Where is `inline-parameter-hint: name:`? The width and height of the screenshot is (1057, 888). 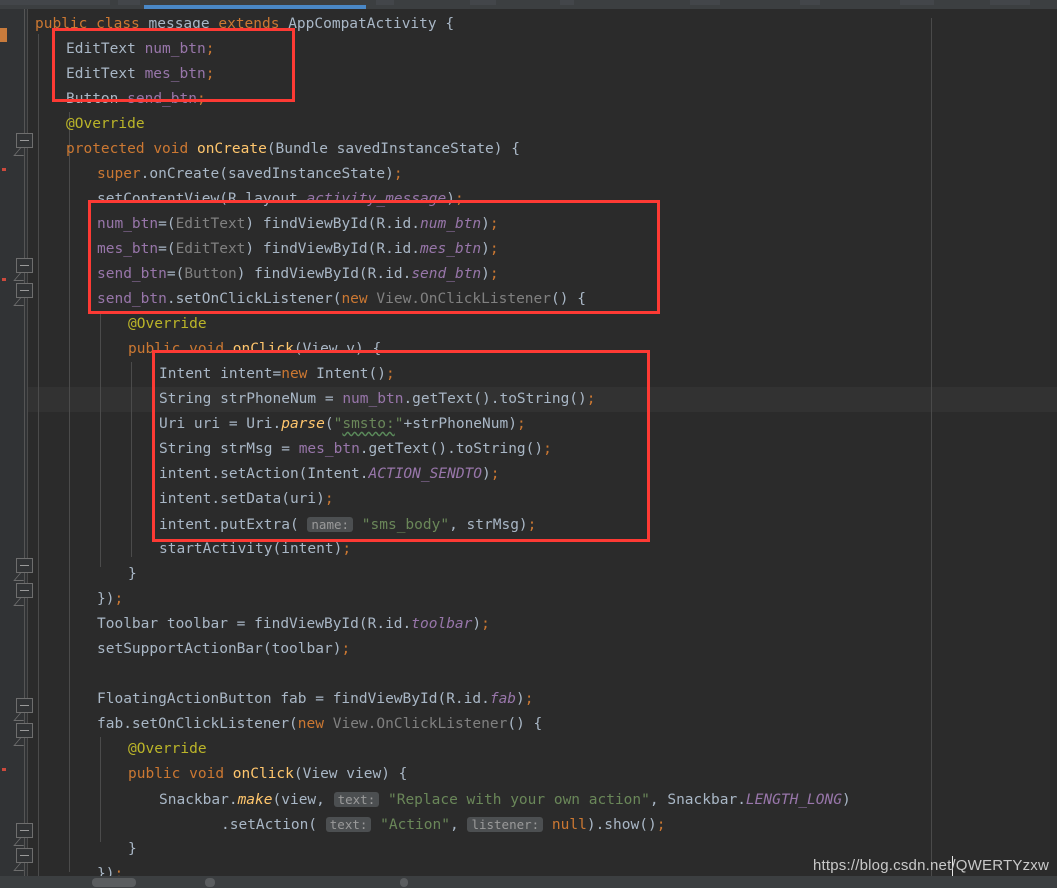
inline-parameter-hint: name: is located at coordinates (330, 524).